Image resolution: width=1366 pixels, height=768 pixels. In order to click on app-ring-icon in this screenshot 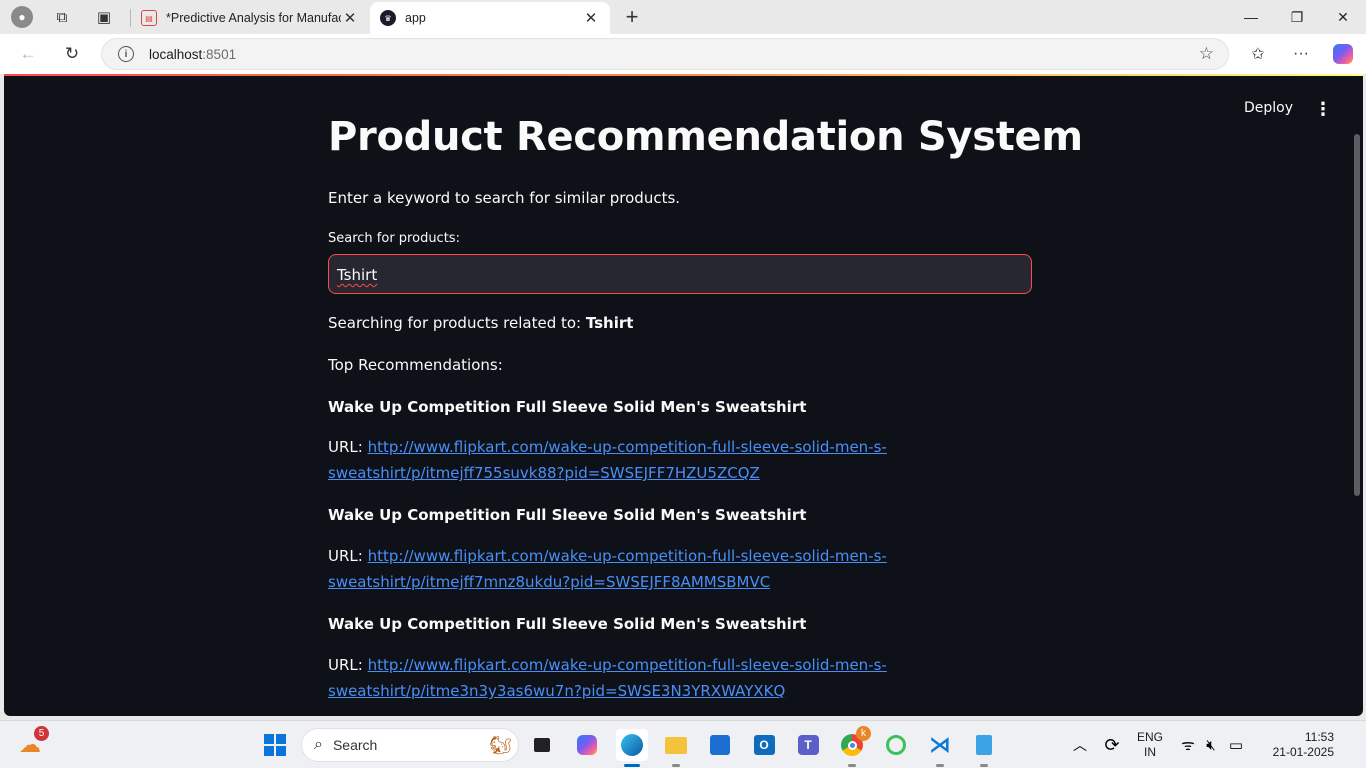, I will do `click(896, 745)`.